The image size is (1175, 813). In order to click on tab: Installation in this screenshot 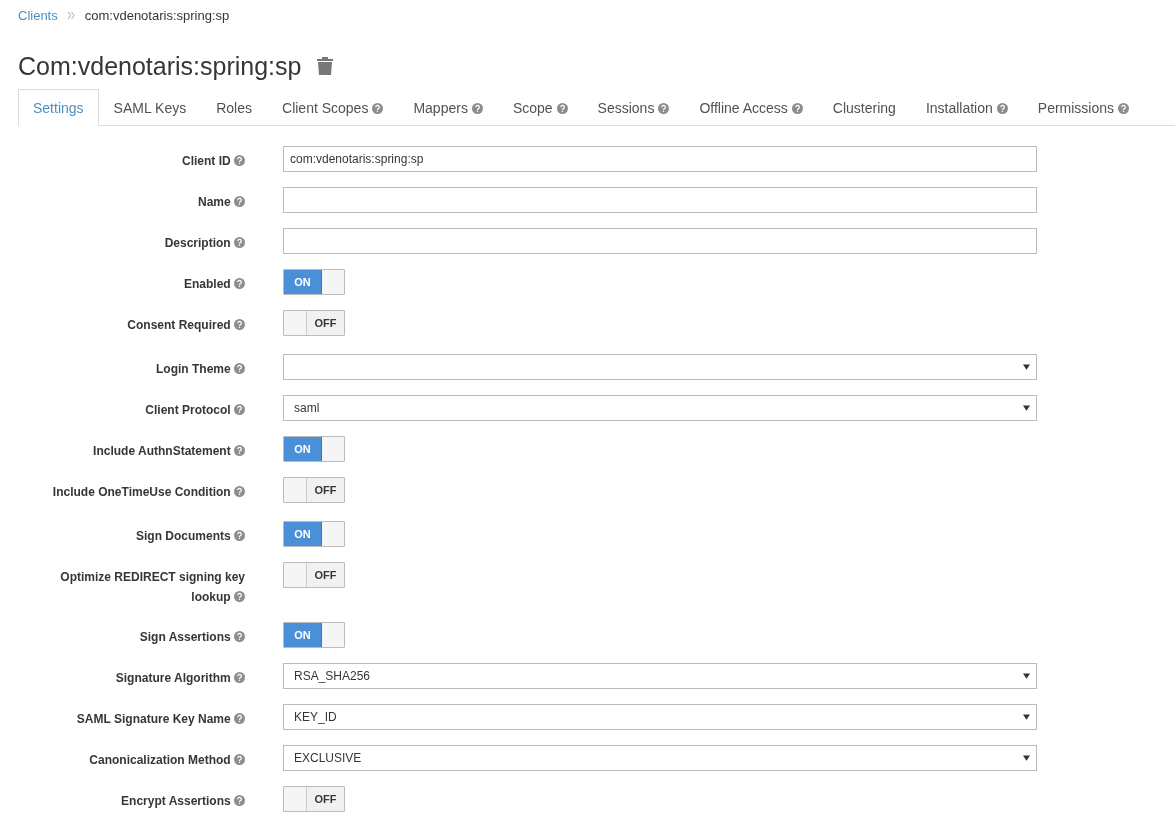, I will do `click(966, 107)`.